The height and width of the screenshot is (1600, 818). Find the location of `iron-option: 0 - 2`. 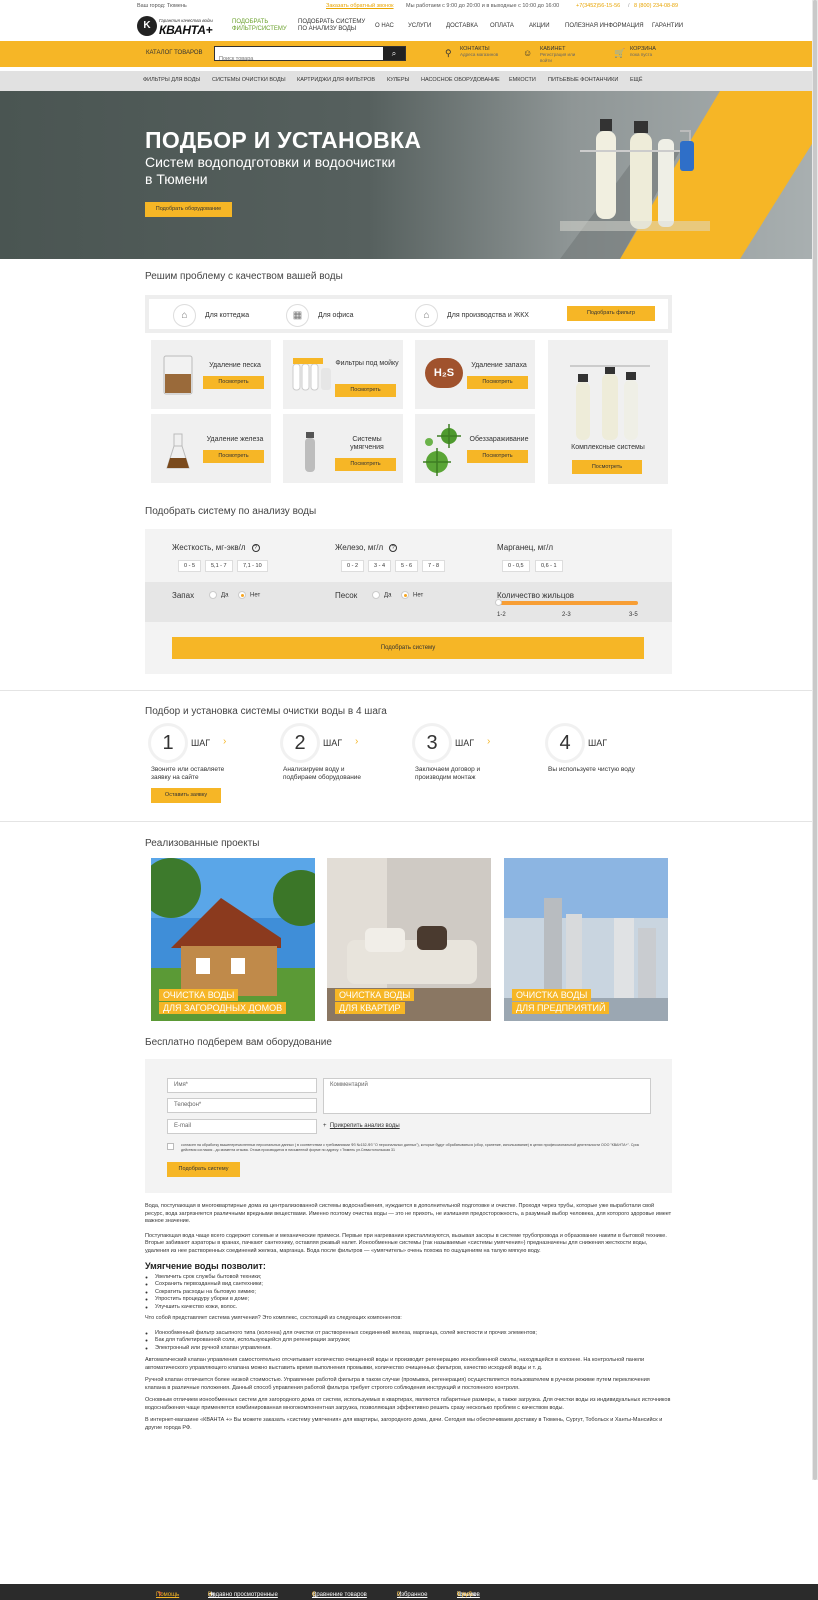

iron-option: 0 - 2 is located at coordinates (353, 566).